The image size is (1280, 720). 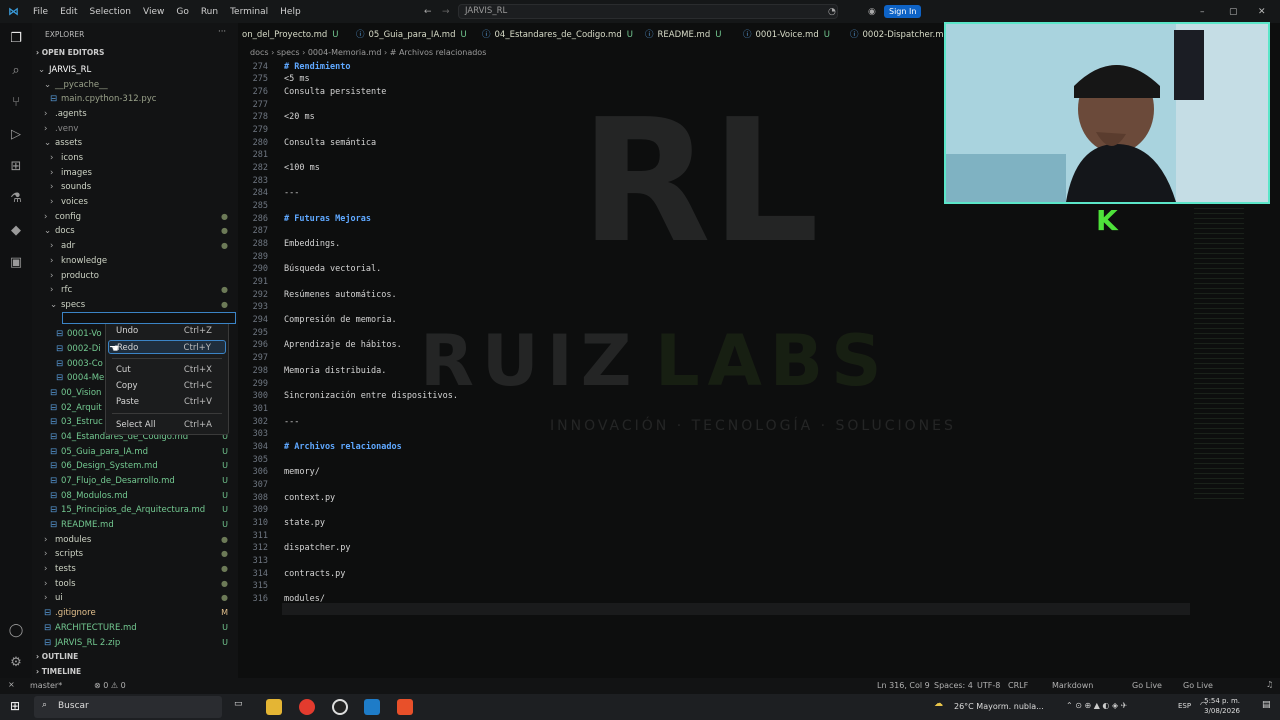 What do you see at coordinates (253, 384) in the screenshot?
I see `code-line: 299` at bounding box center [253, 384].